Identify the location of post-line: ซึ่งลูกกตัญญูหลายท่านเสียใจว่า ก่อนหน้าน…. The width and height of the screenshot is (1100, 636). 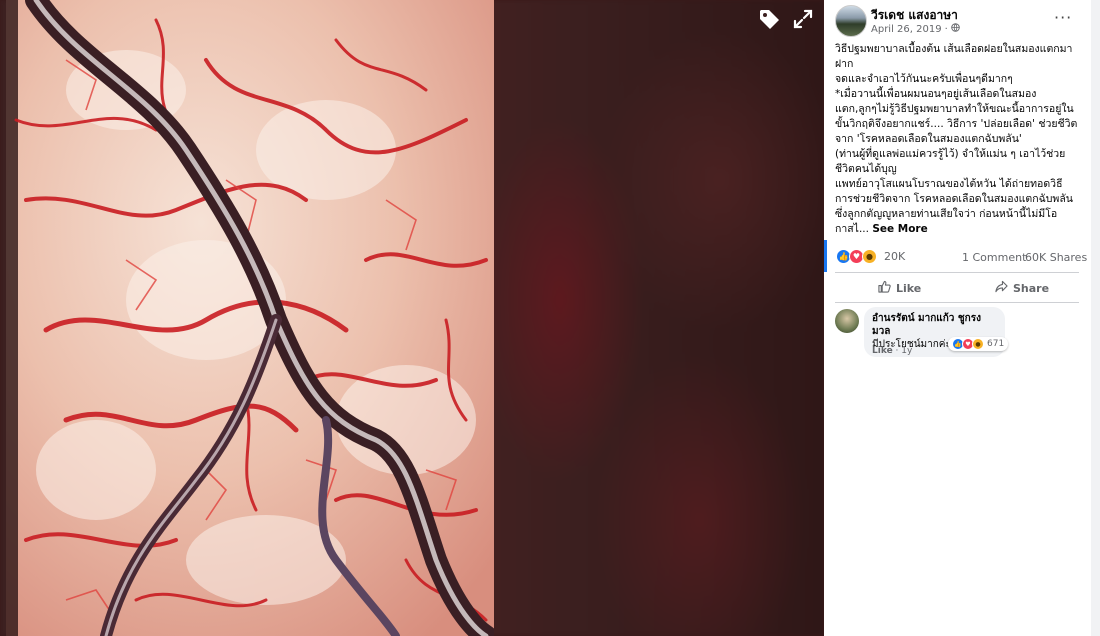
(946, 214).